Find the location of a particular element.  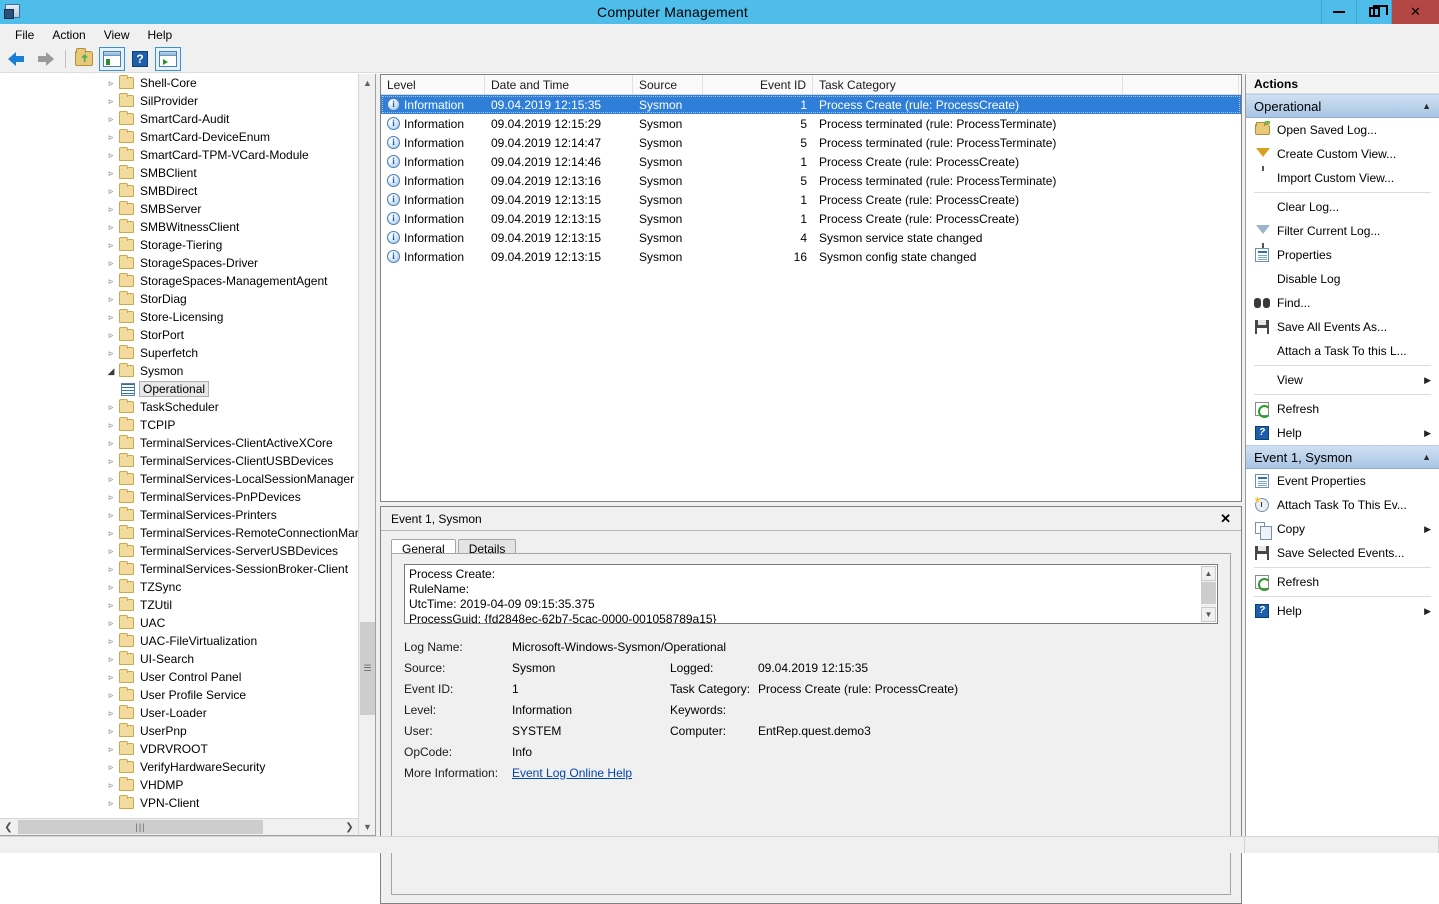

tree-node: ▹ StorPort is located at coordinates (179, 335).